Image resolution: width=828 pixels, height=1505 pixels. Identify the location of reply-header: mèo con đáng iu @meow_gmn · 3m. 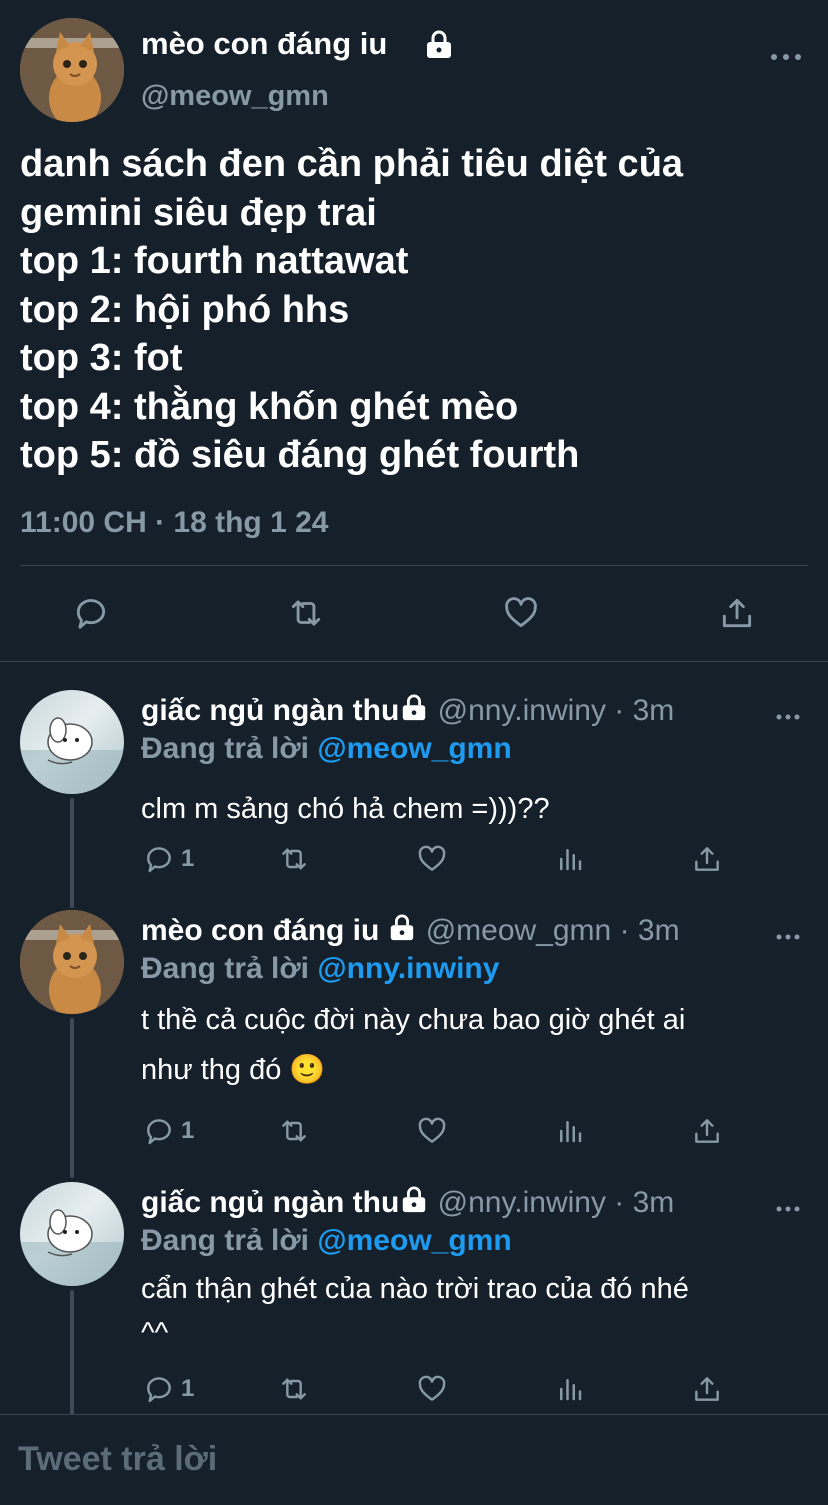
(410, 932).